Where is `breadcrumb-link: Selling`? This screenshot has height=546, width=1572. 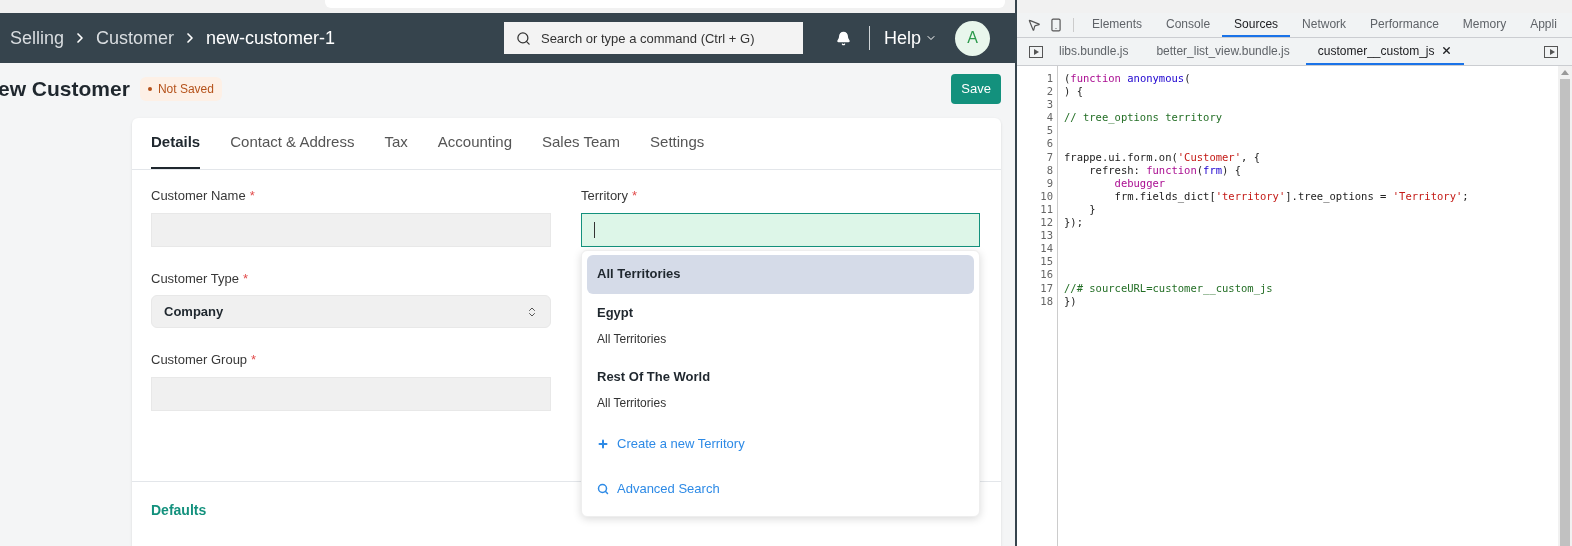
breadcrumb-link: Selling is located at coordinates (37, 38).